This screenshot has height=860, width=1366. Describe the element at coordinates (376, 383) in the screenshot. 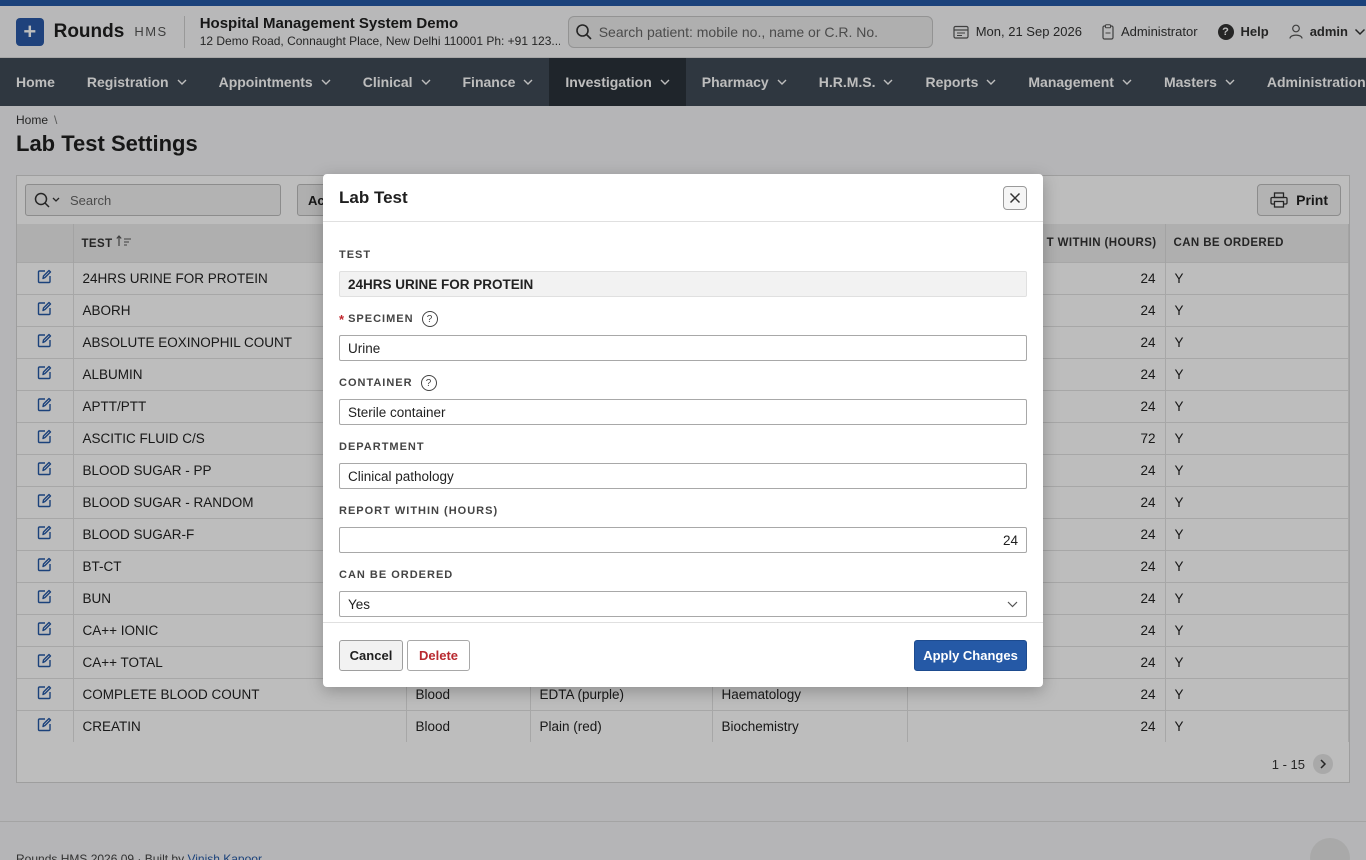

I see `container-label: CONTAINER` at that location.